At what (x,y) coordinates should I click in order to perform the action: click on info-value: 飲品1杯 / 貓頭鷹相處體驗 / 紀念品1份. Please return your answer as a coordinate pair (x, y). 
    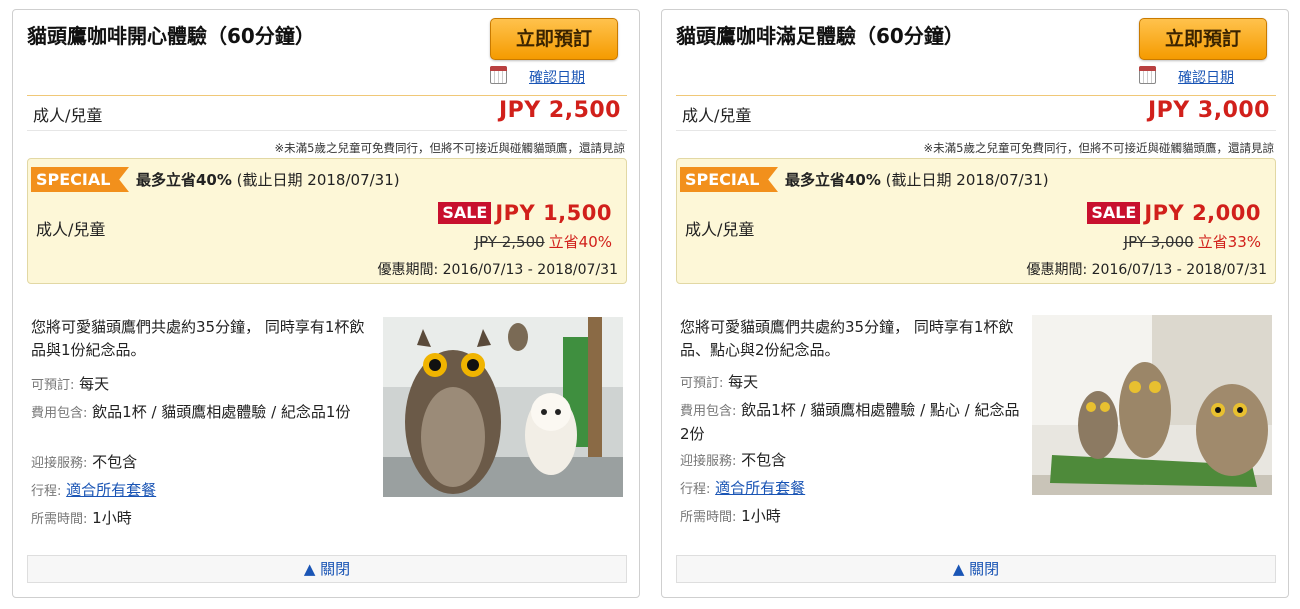
    Looking at the image, I should click on (221, 412).